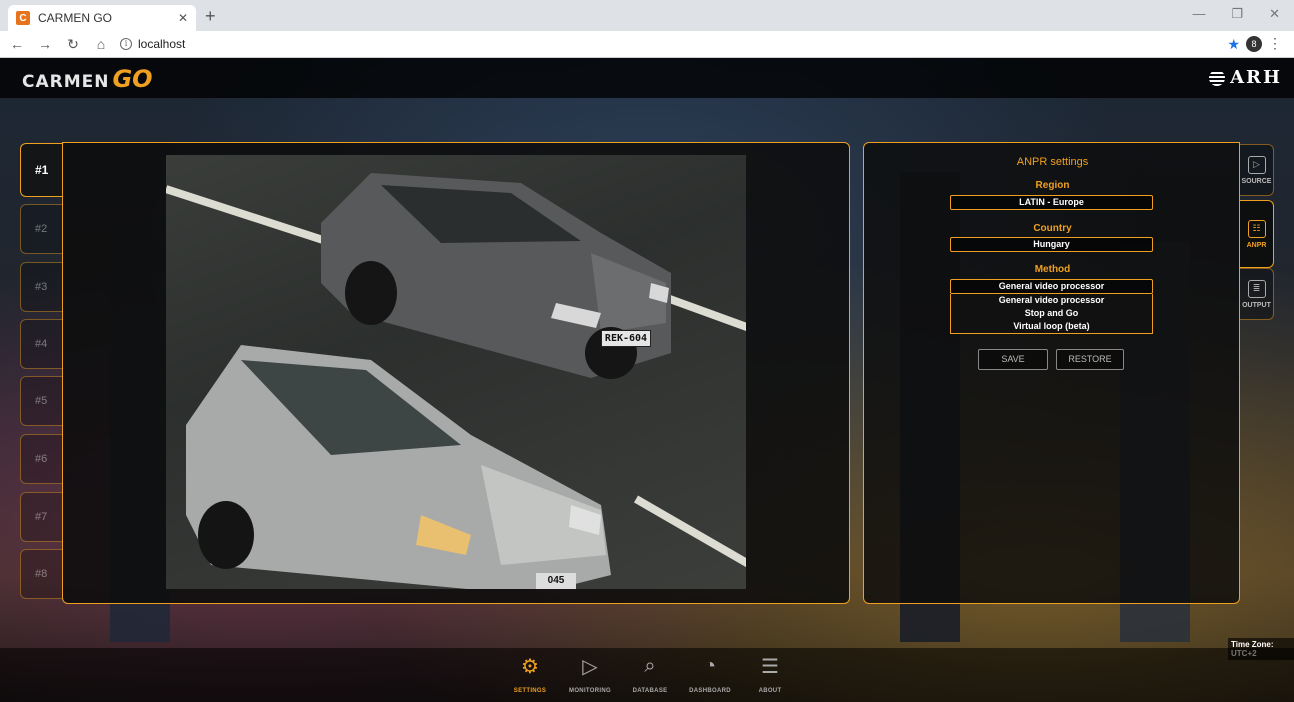 Image resolution: width=1294 pixels, height=702 pixels. What do you see at coordinates (42, 344) in the screenshot?
I see `channel-tab-4: #4` at bounding box center [42, 344].